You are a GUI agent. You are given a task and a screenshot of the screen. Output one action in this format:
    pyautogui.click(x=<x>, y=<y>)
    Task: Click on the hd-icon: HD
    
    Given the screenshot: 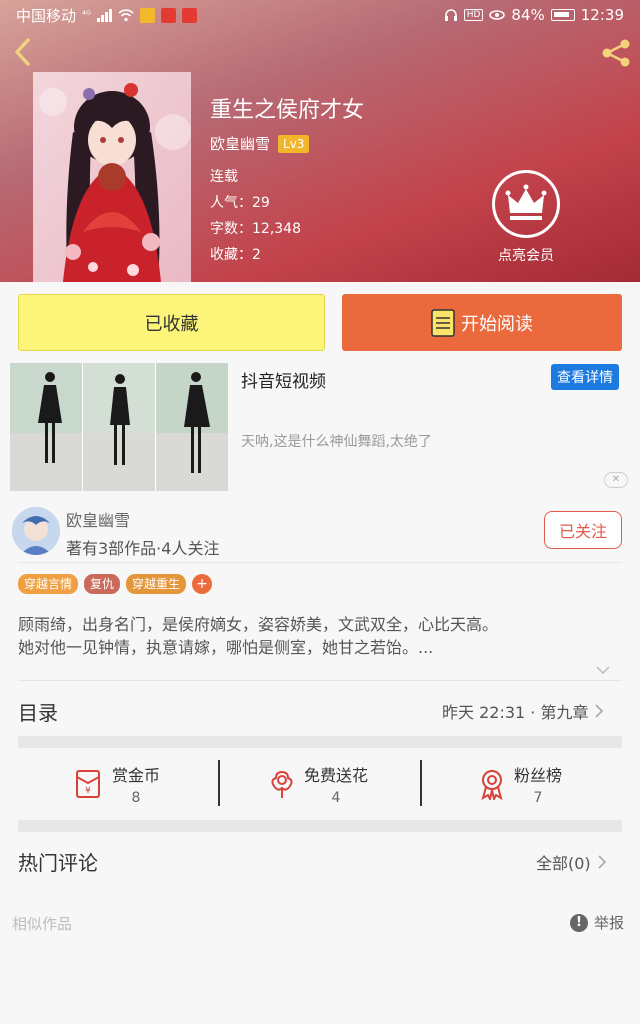 What is the action you would take?
    pyautogui.click(x=473, y=15)
    